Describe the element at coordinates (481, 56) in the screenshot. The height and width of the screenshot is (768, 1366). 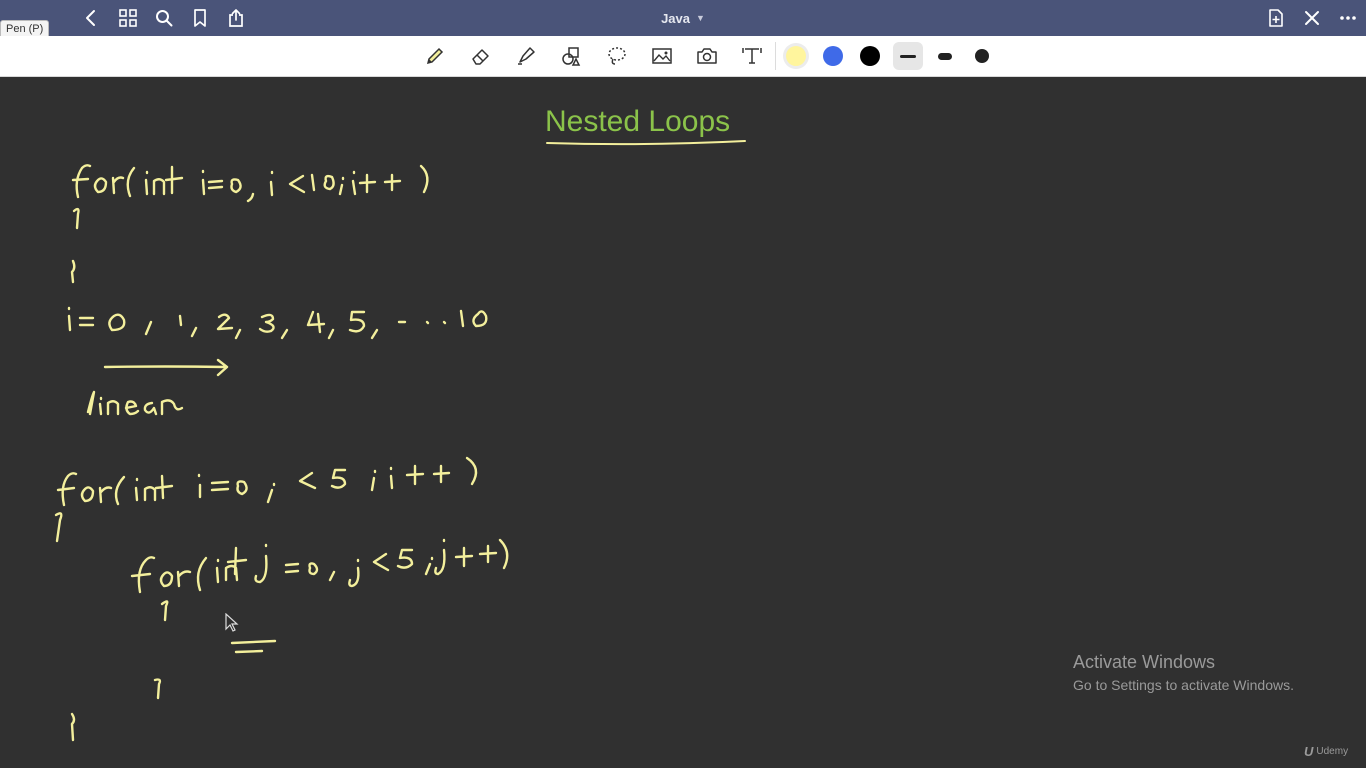
I see `eraser-icon` at that location.